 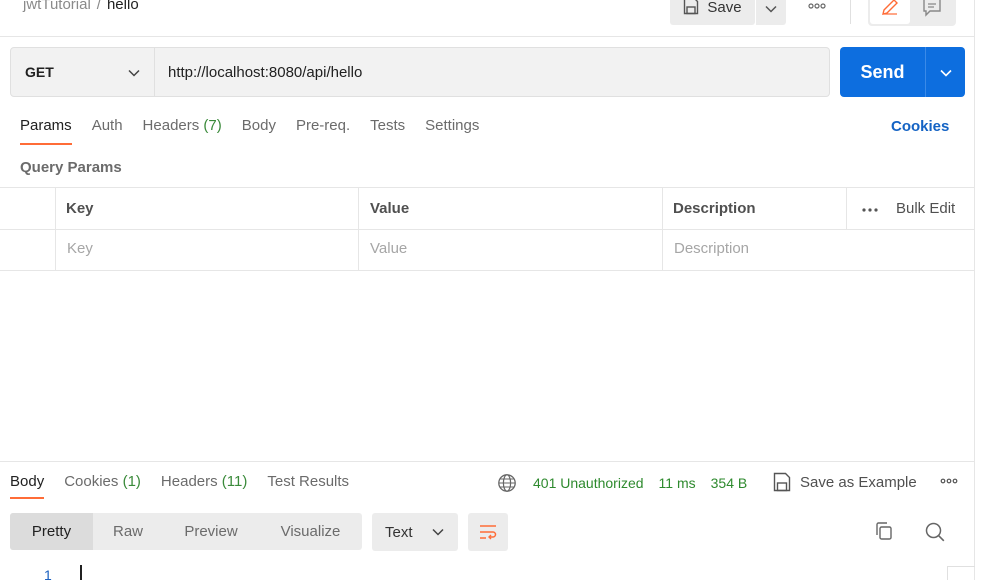 What do you see at coordinates (677, 483) in the screenshot?
I see `response-time: 11 ms` at bounding box center [677, 483].